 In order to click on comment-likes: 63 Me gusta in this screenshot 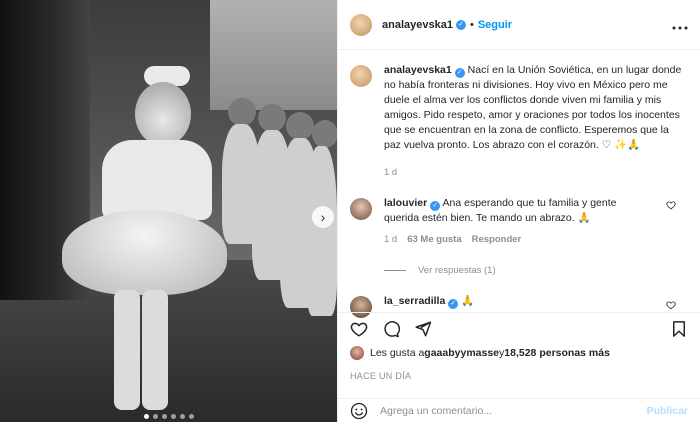, I will do `click(434, 239)`.